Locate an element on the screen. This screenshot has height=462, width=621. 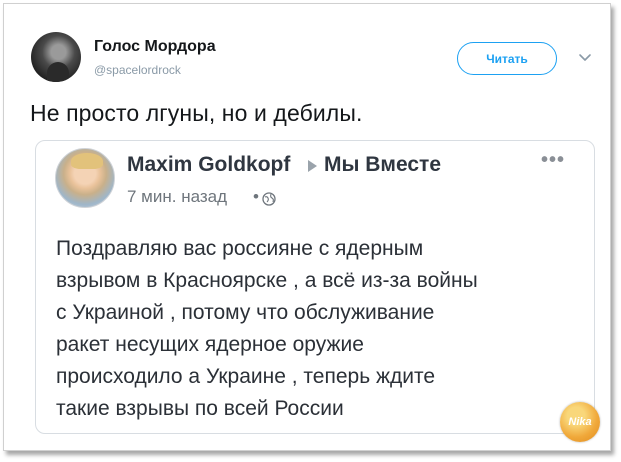
quoted-avatar is located at coordinates (85, 178).